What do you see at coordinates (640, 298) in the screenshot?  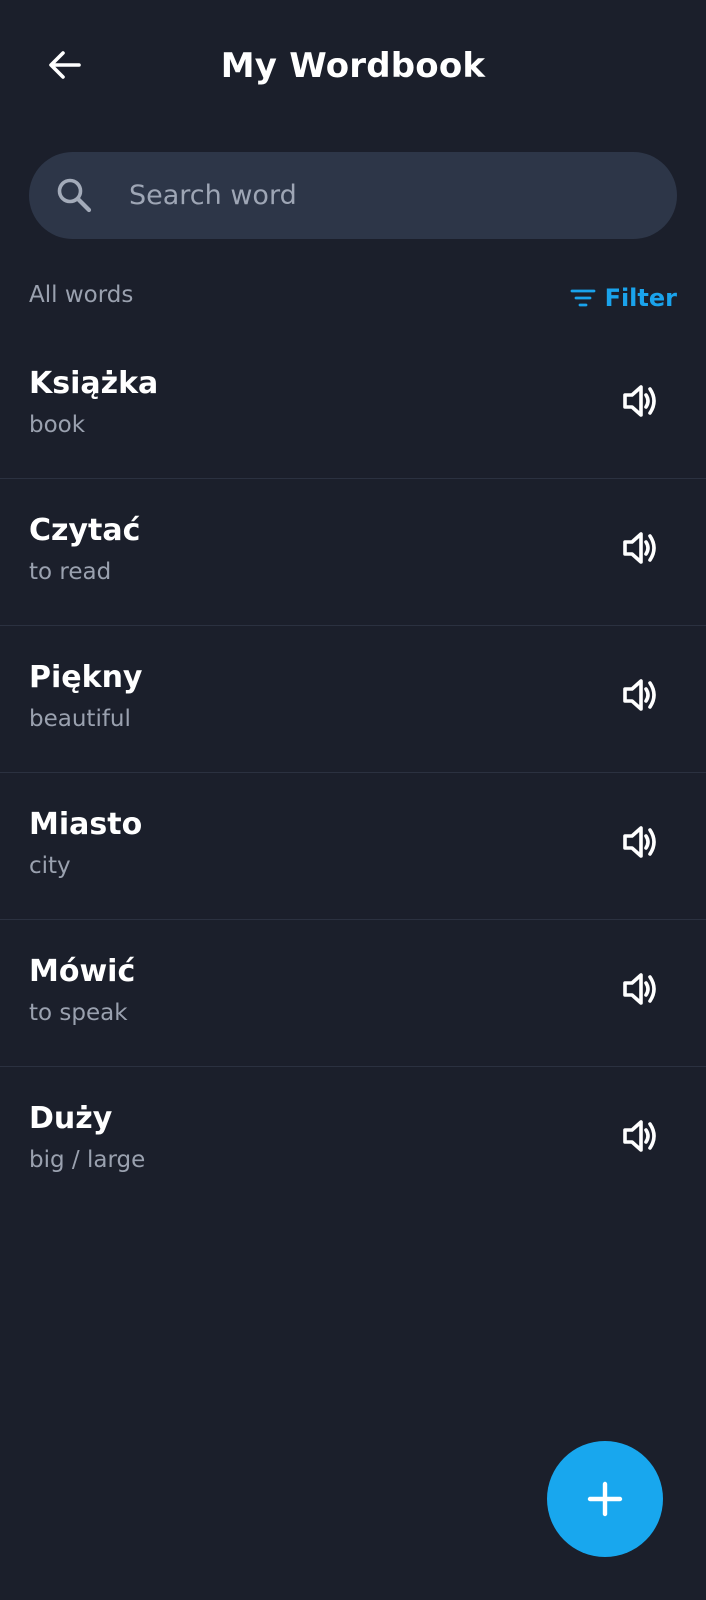 I see `filter-label: Filter` at bounding box center [640, 298].